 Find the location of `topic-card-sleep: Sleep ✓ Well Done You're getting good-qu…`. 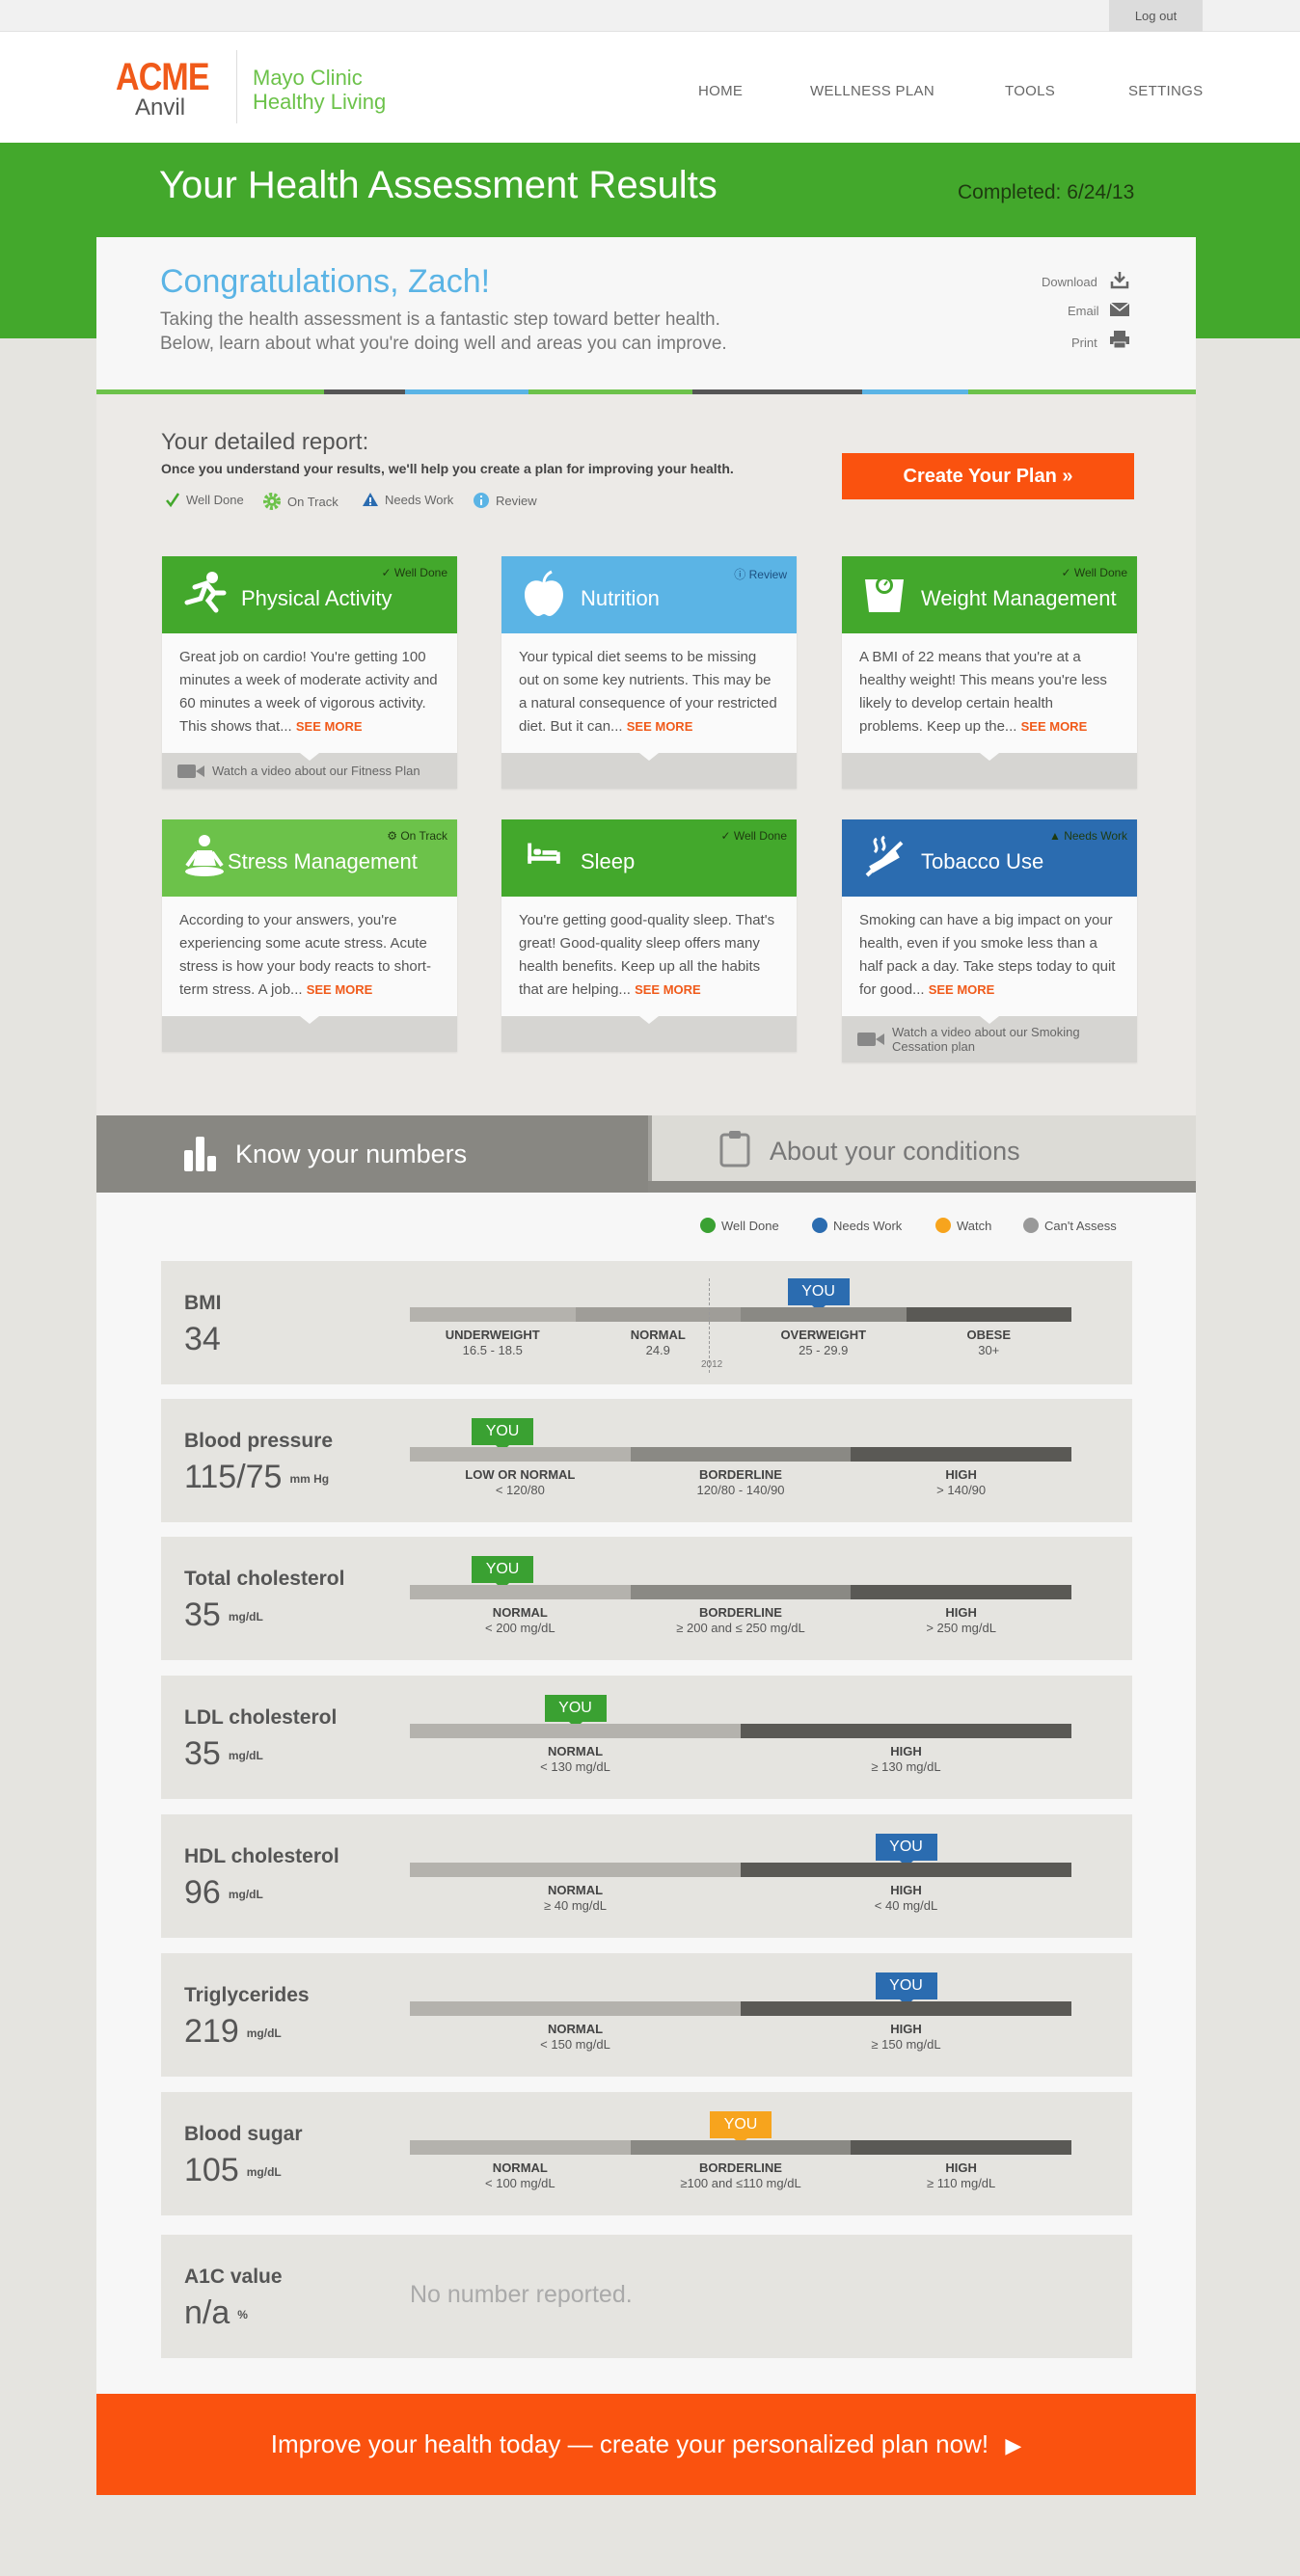

topic-card-sleep: Sleep ✓ Well Done You're getting good-qu… is located at coordinates (649, 936).